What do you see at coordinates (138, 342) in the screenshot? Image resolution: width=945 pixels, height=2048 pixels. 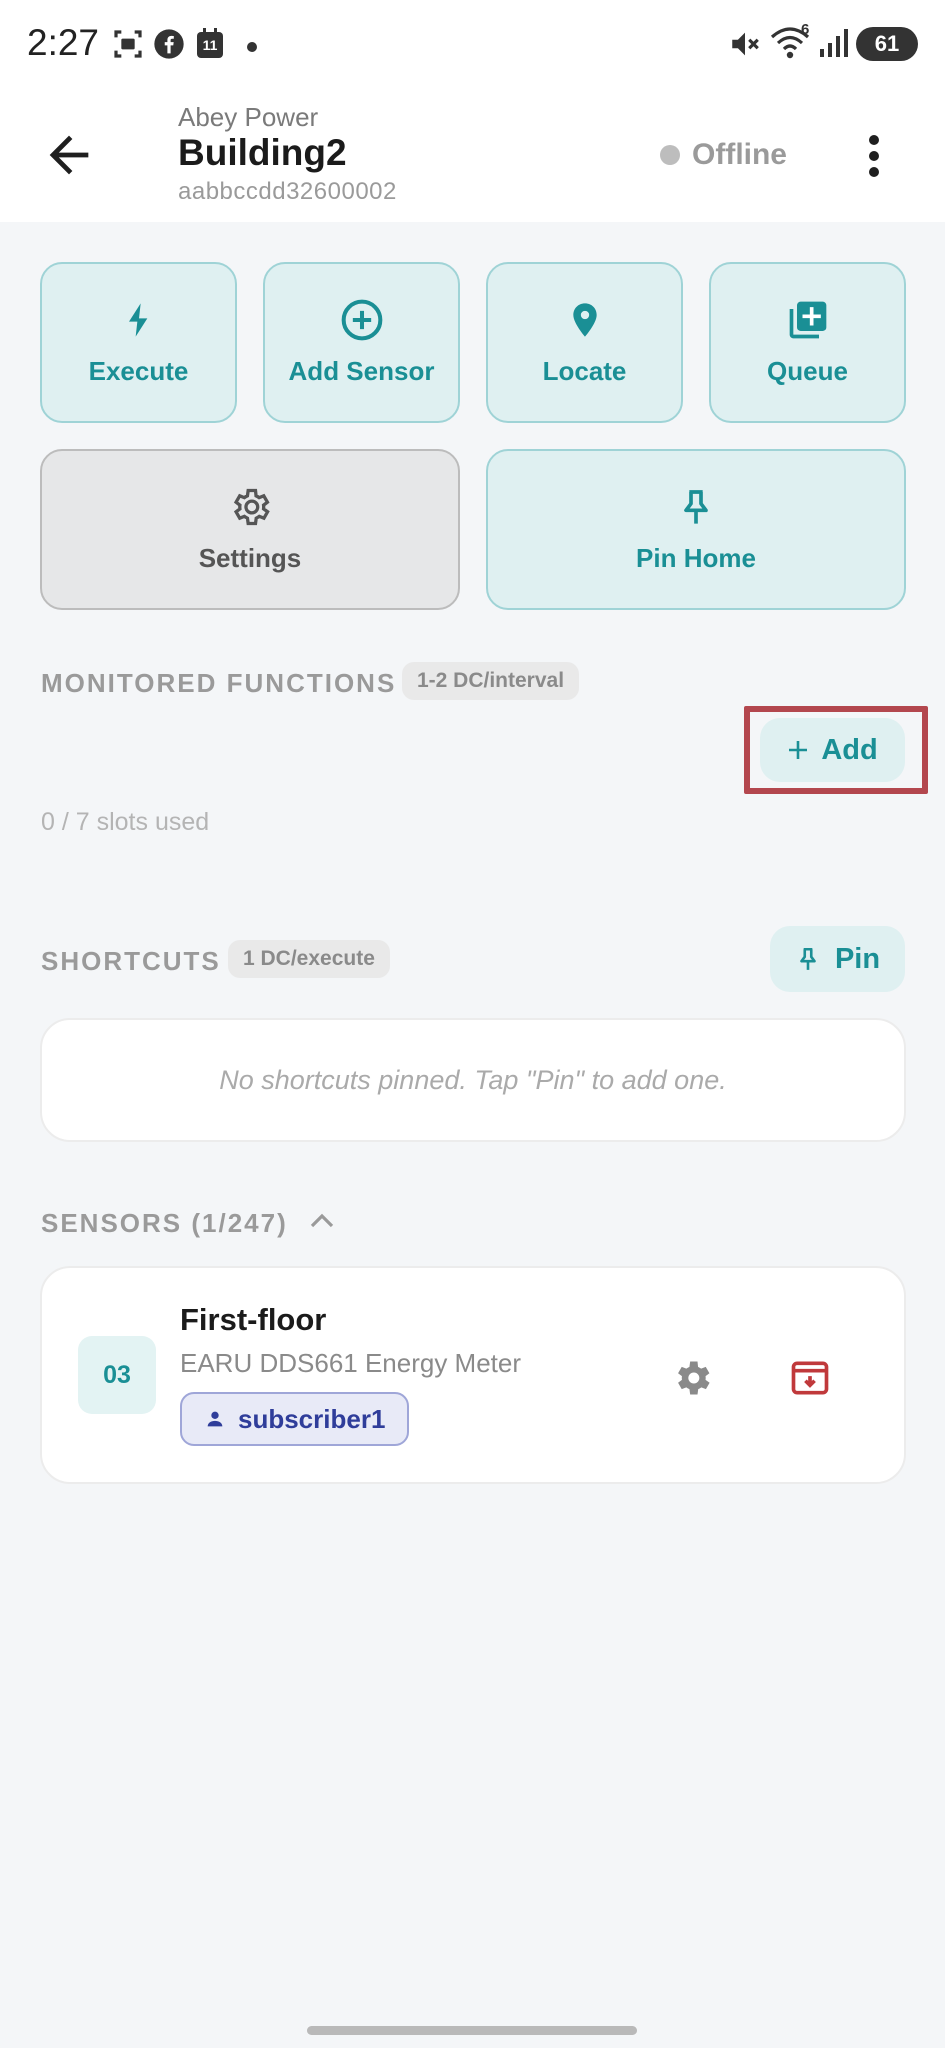 I see `execute-button: Execute` at bounding box center [138, 342].